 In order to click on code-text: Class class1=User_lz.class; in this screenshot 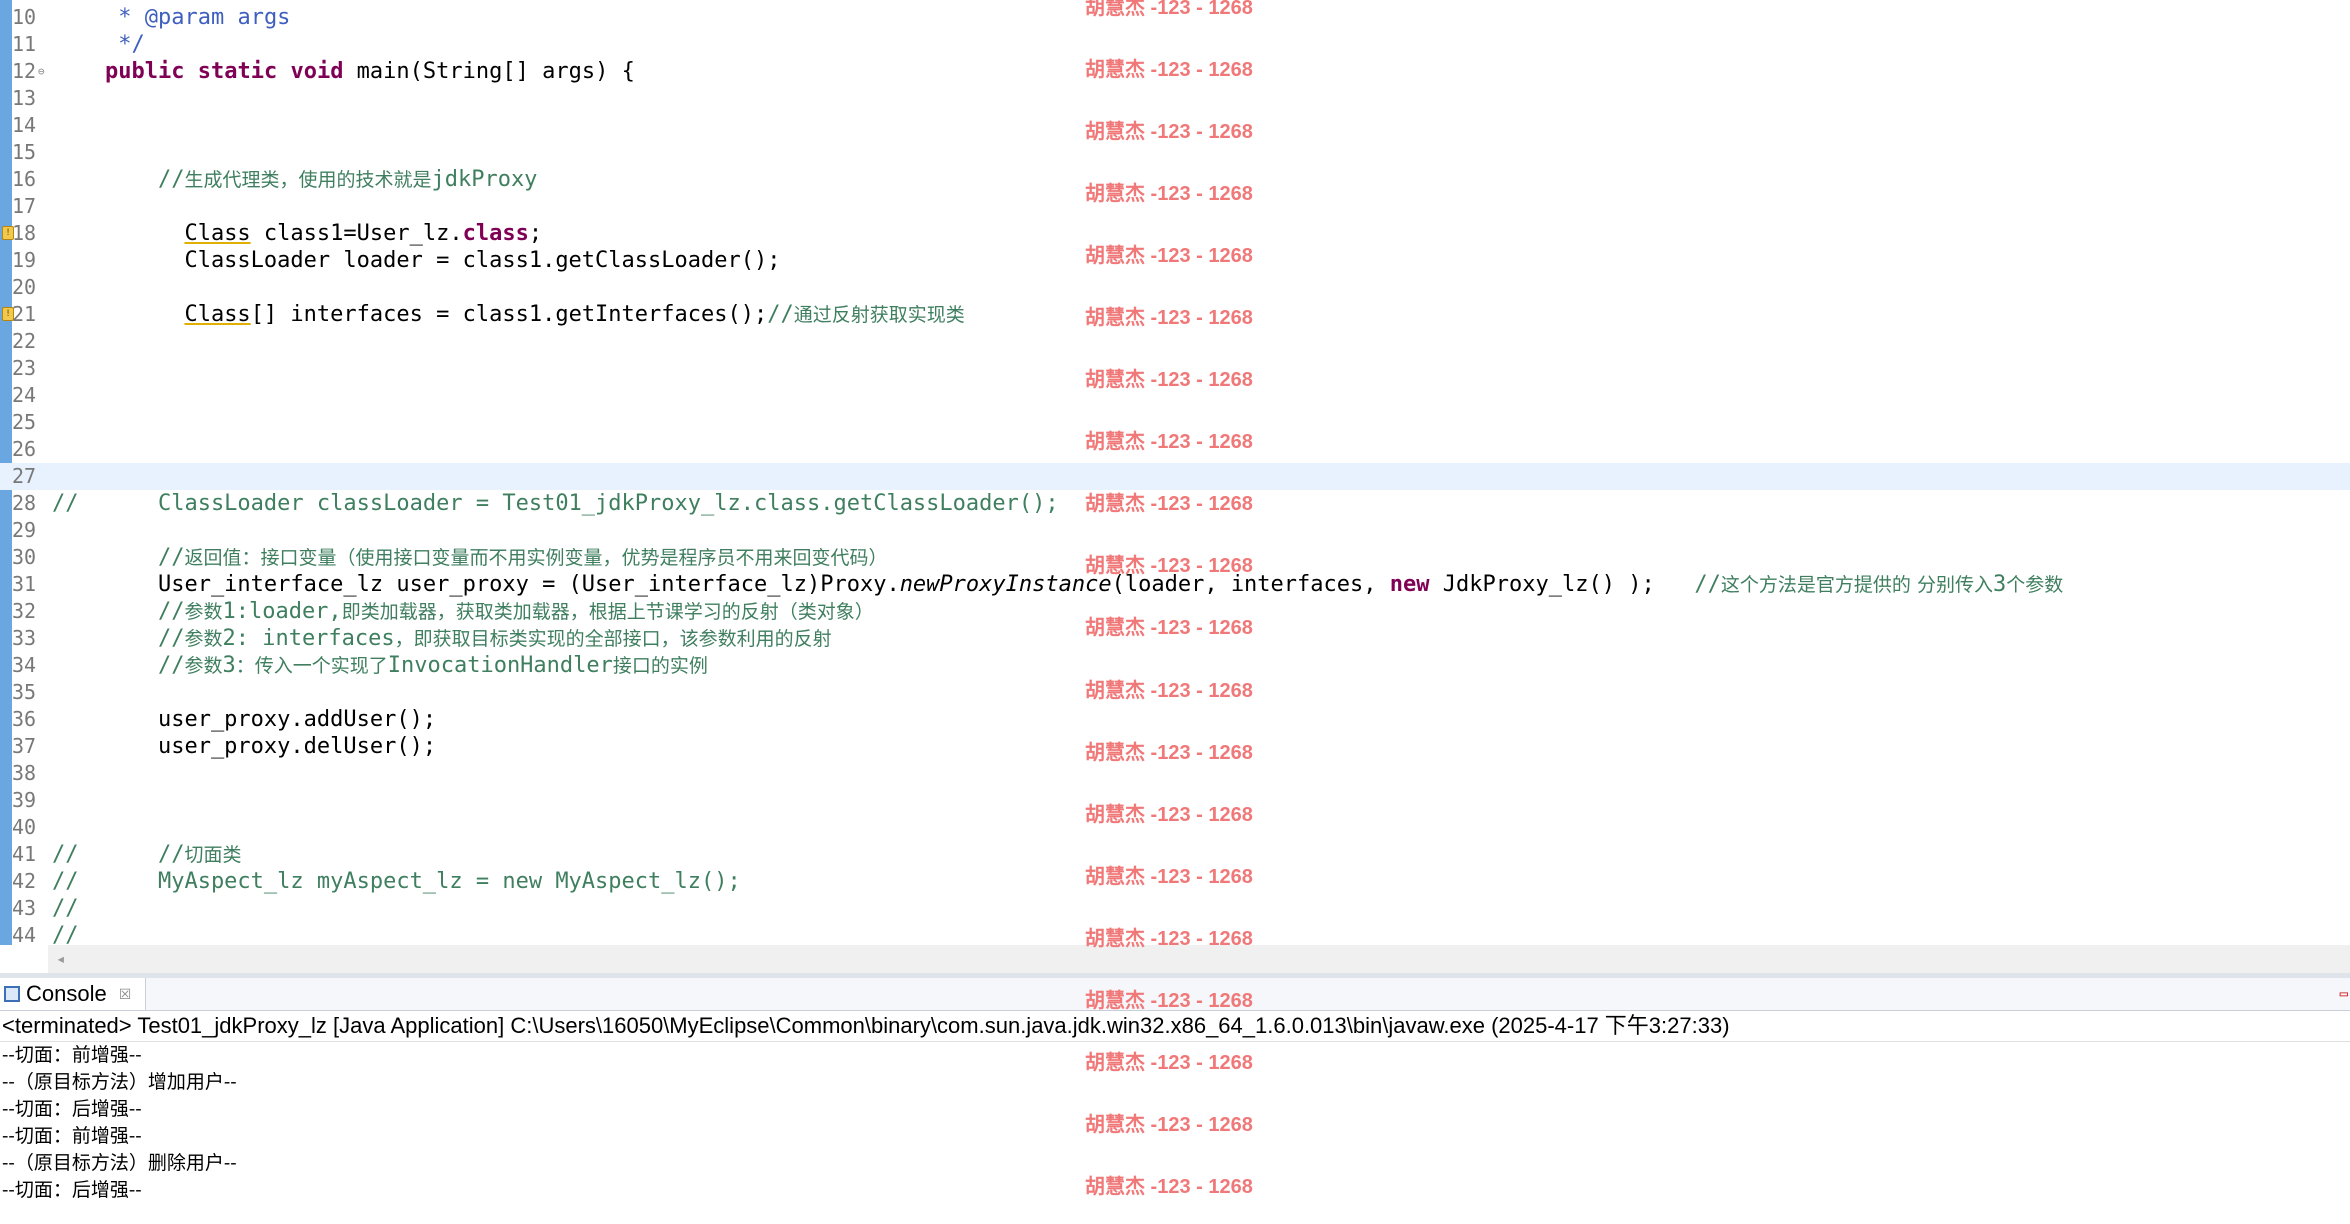, I will do `click(297, 233)`.